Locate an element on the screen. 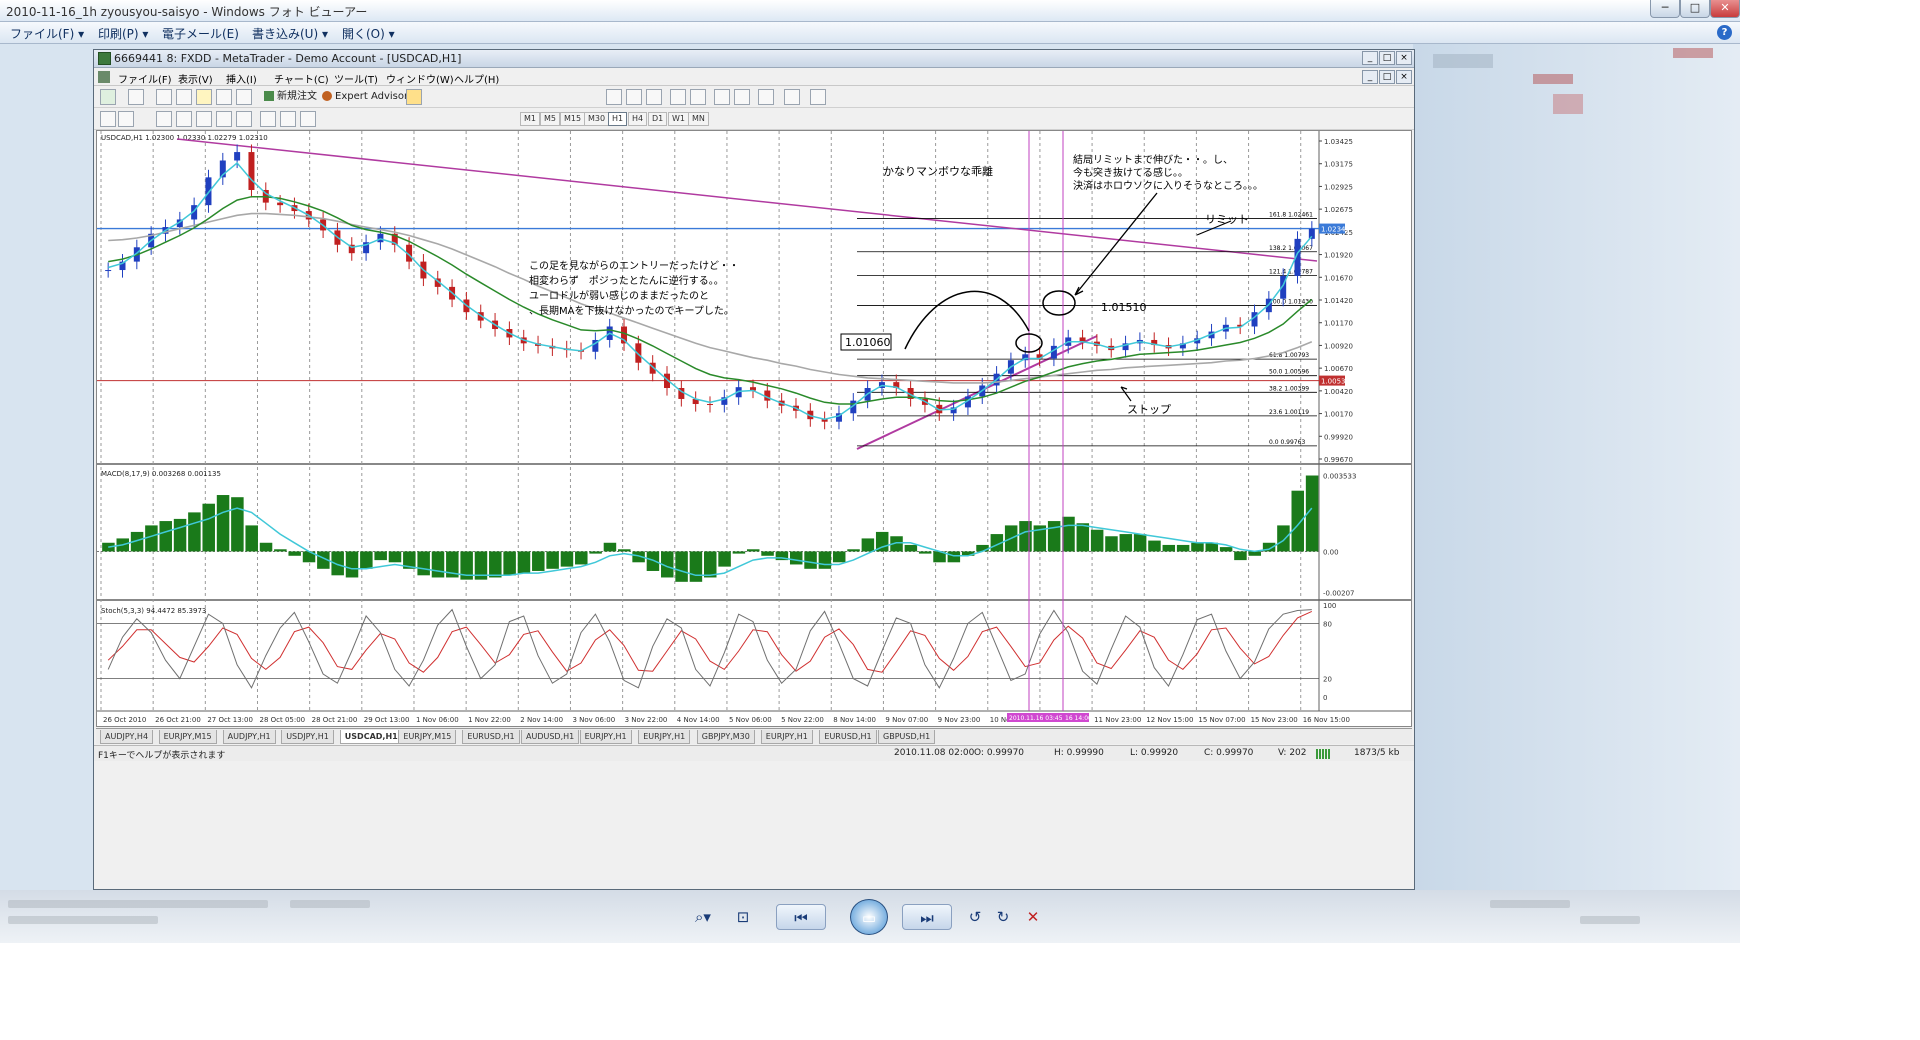 The image size is (1920, 1040). x-tick-label: 26 Oct 21:00 is located at coordinates (178, 720).